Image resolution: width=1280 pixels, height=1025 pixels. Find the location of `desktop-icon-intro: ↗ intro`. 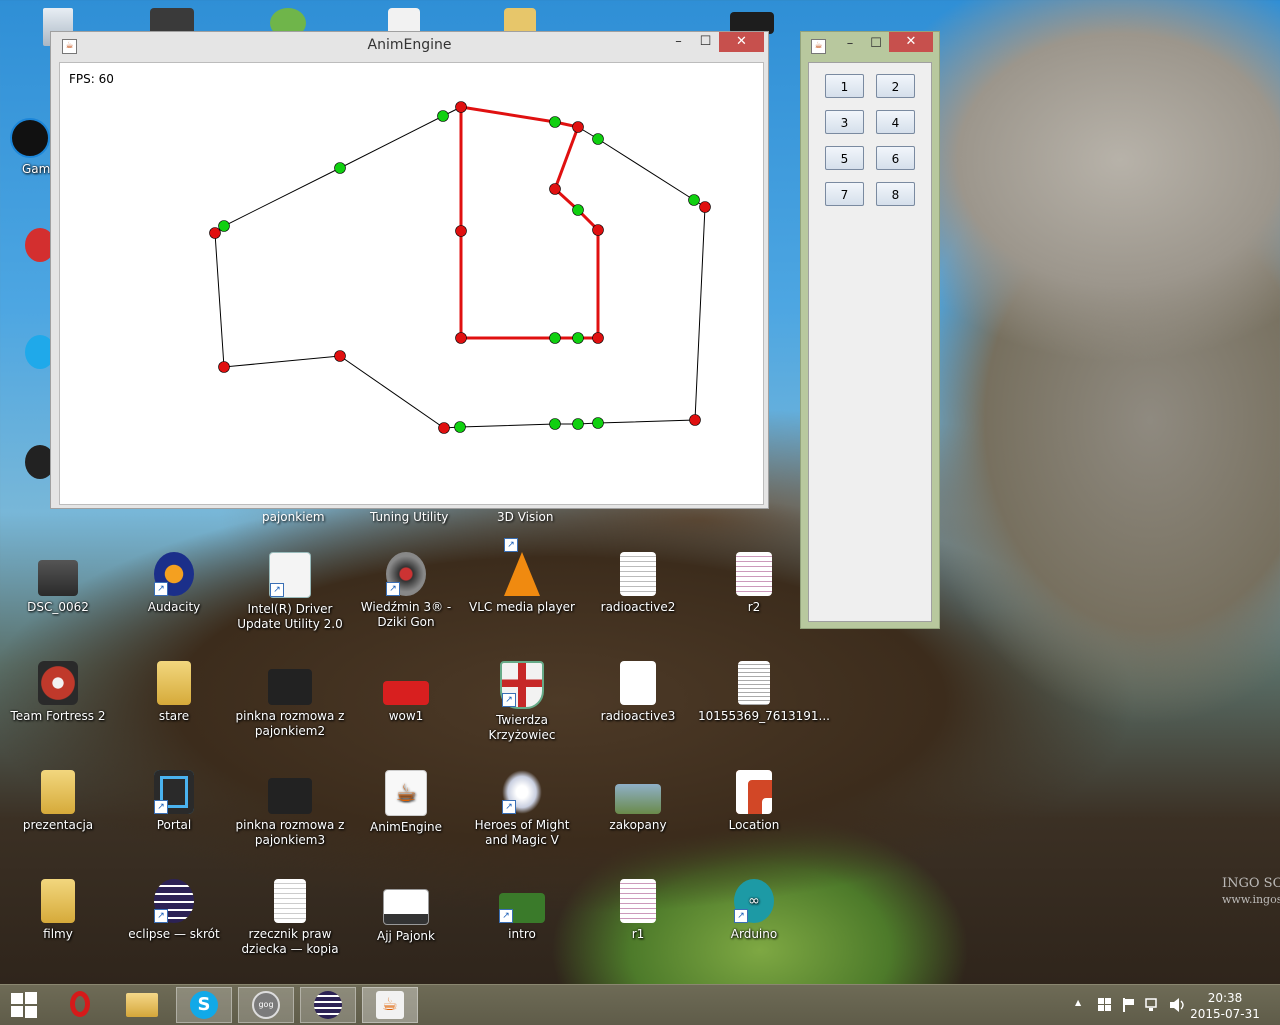

desktop-icon-intro: ↗ intro is located at coordinates (522, 910).